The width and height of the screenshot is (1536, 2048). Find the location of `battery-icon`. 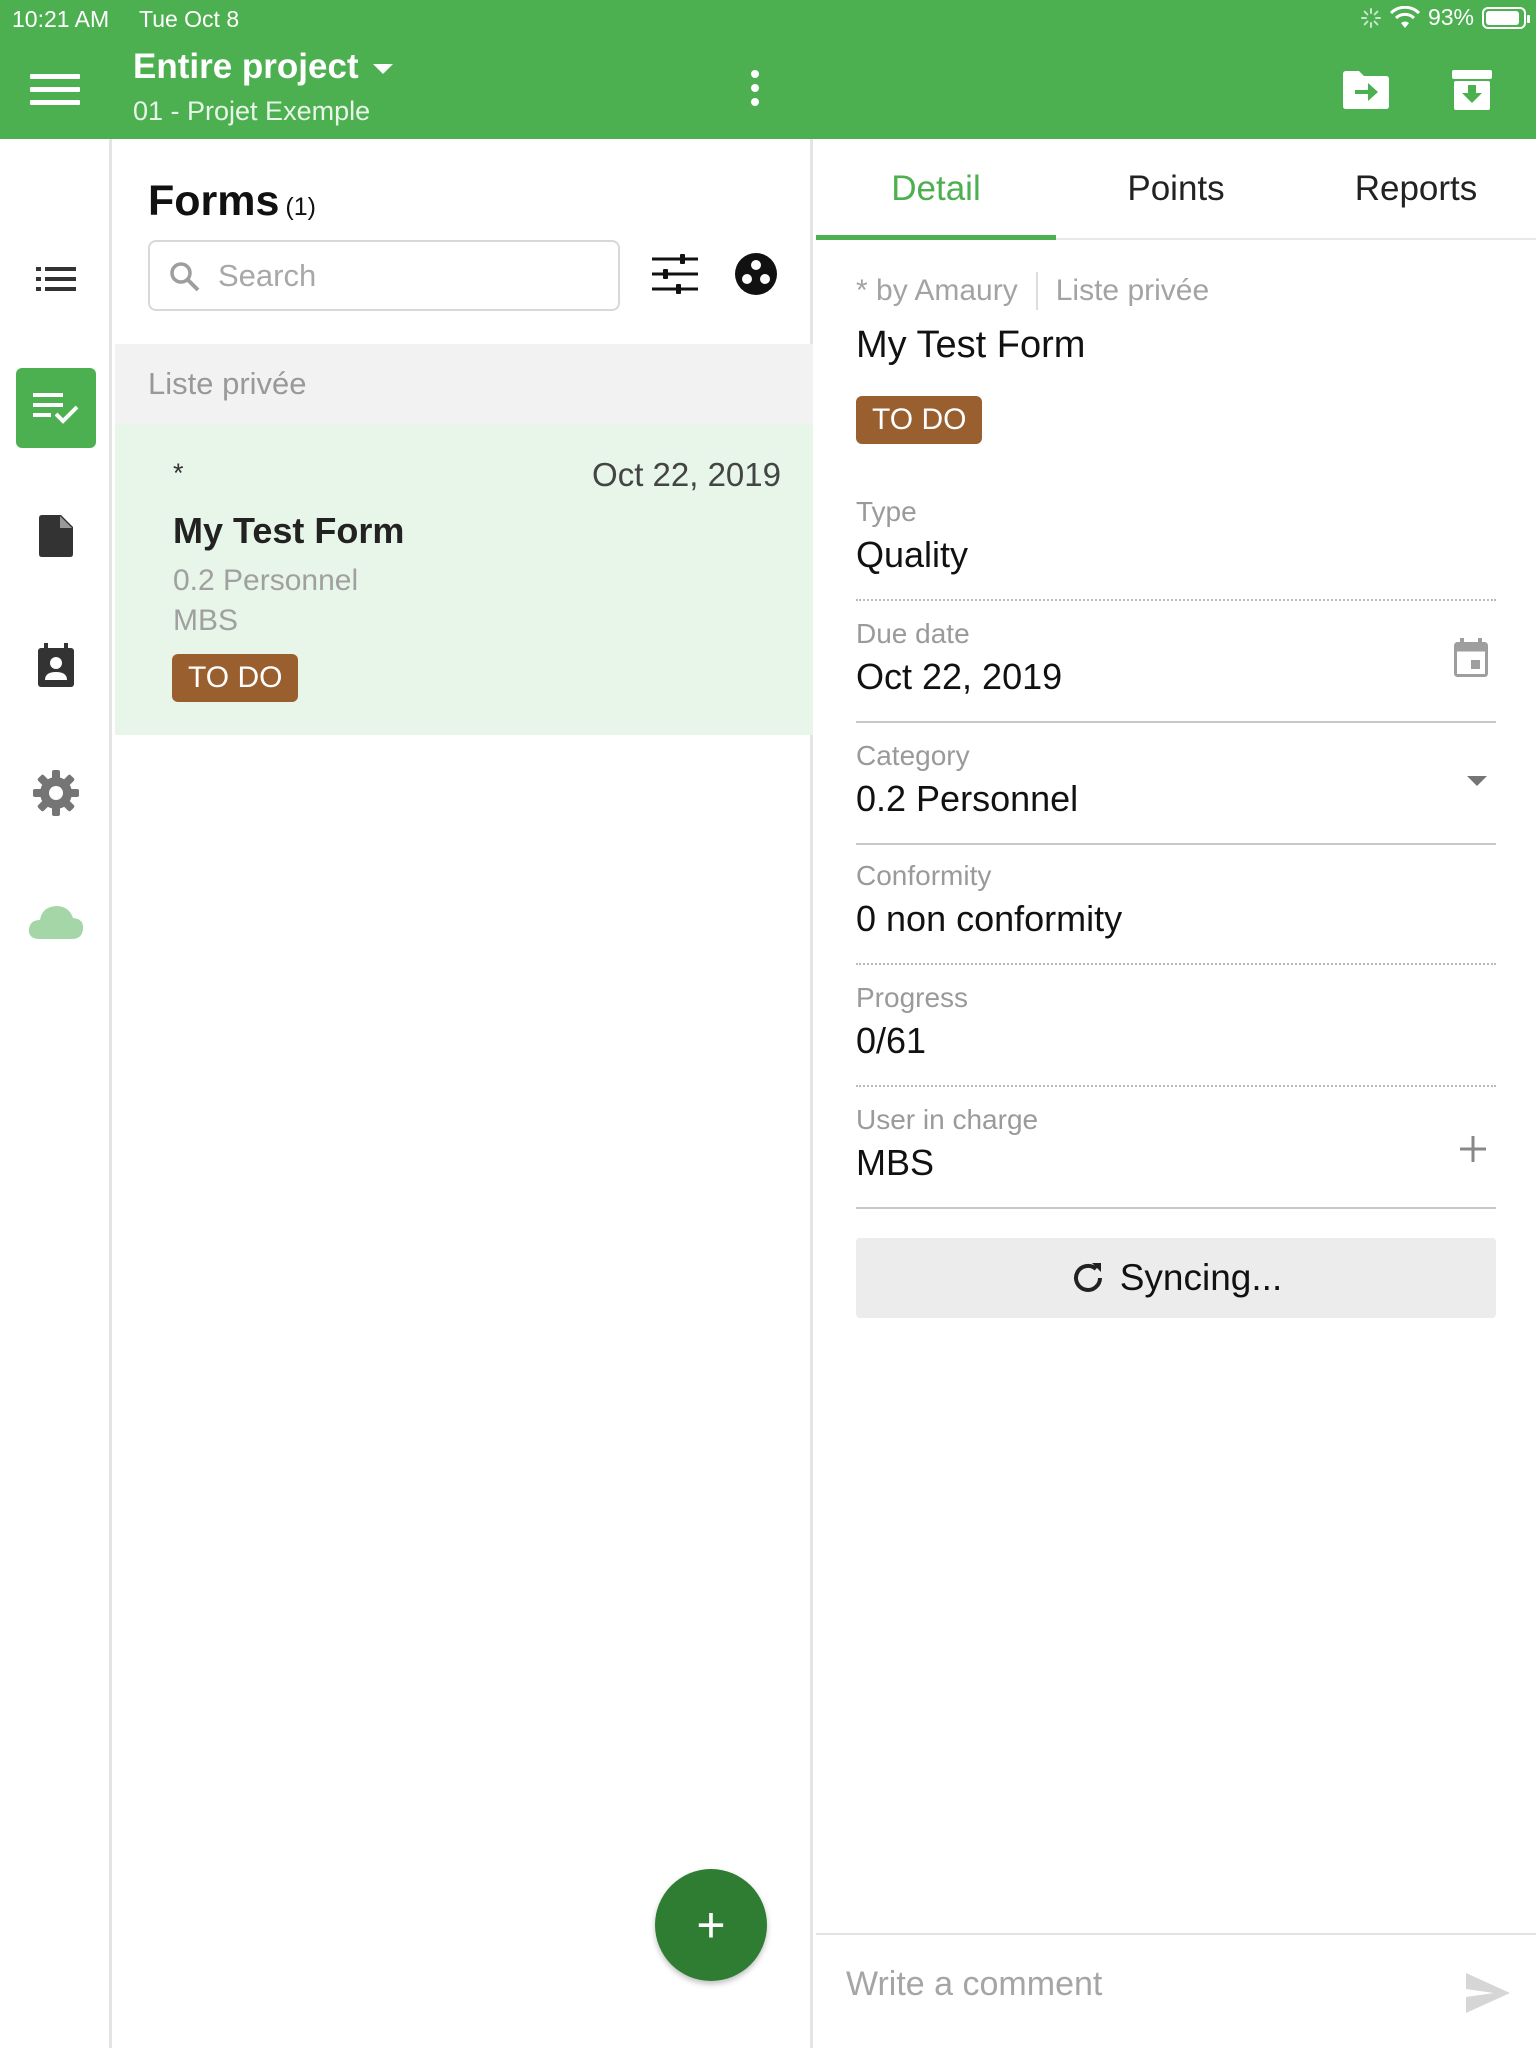

battery-icon is located at coordinates (1506, 17).